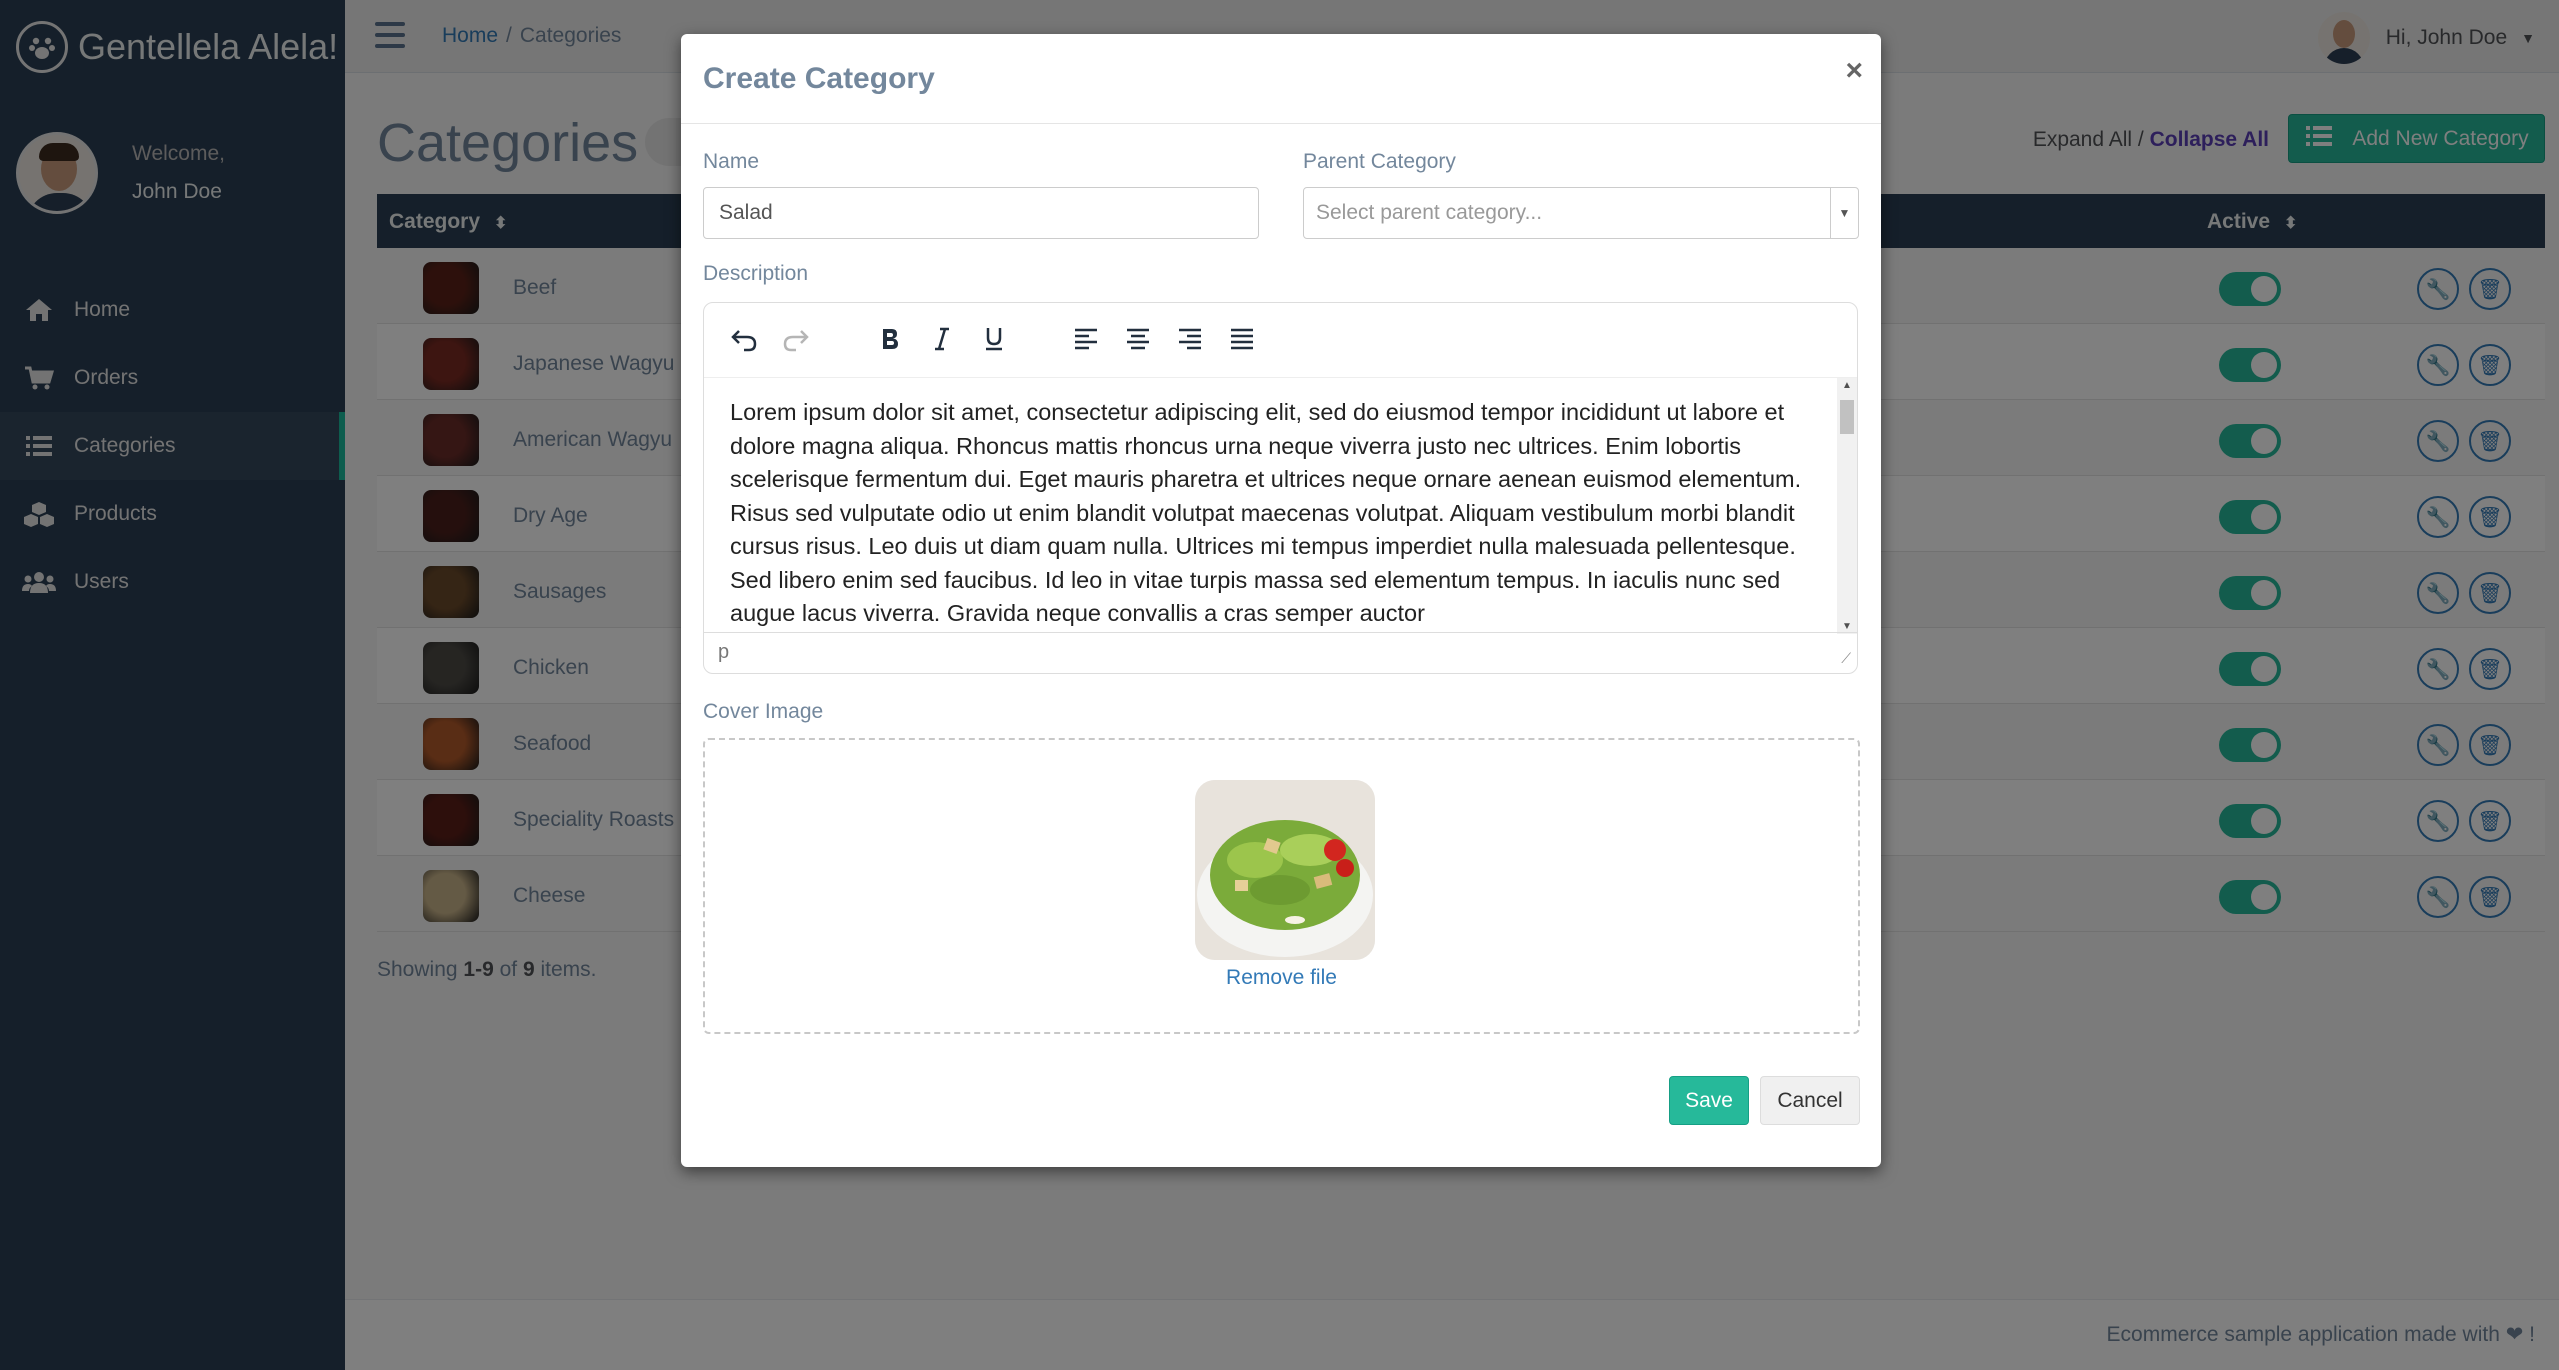 The height and width of the screenshot is (1370, 2559). I want to click on scroll-up-icon: ▲, so click(1847, 385).